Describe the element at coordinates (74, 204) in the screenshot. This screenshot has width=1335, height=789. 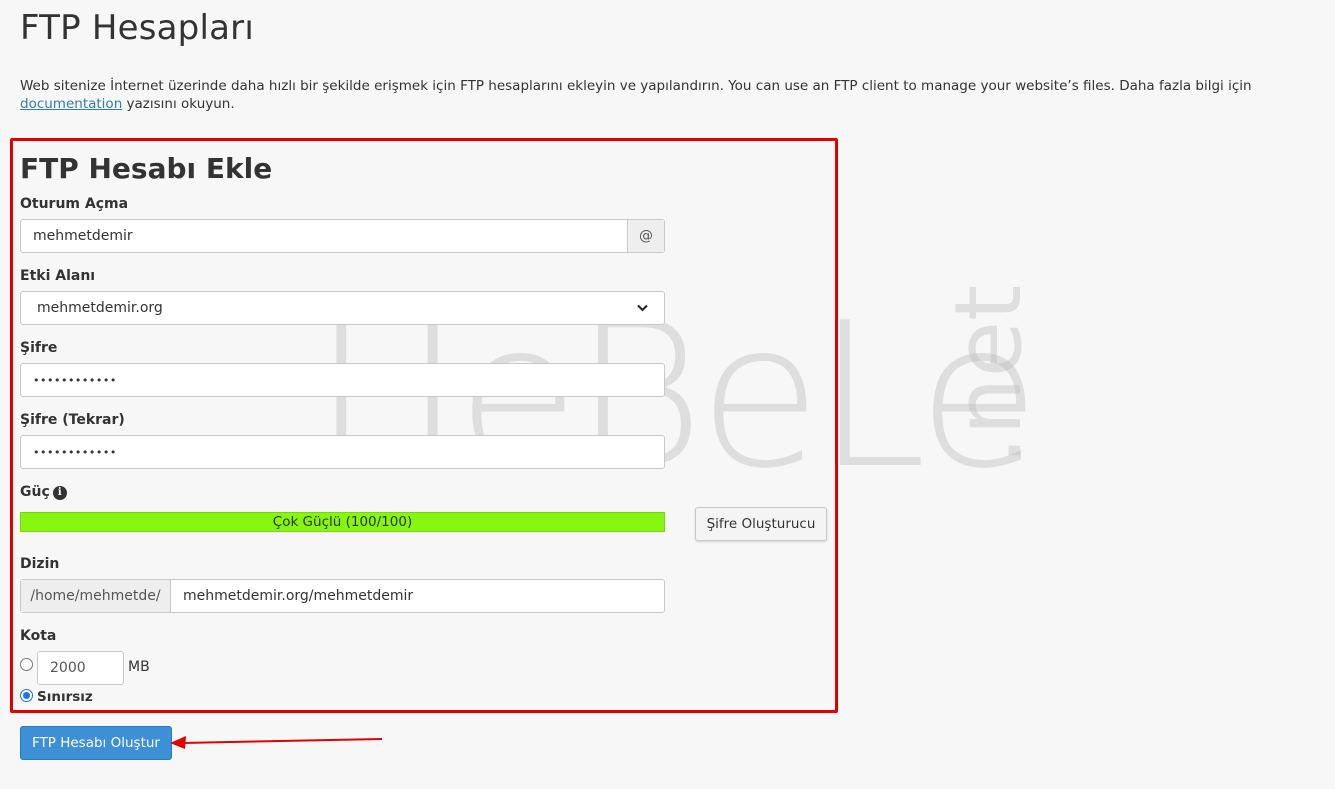
I see `login-label: Oturum Açma` at that location.